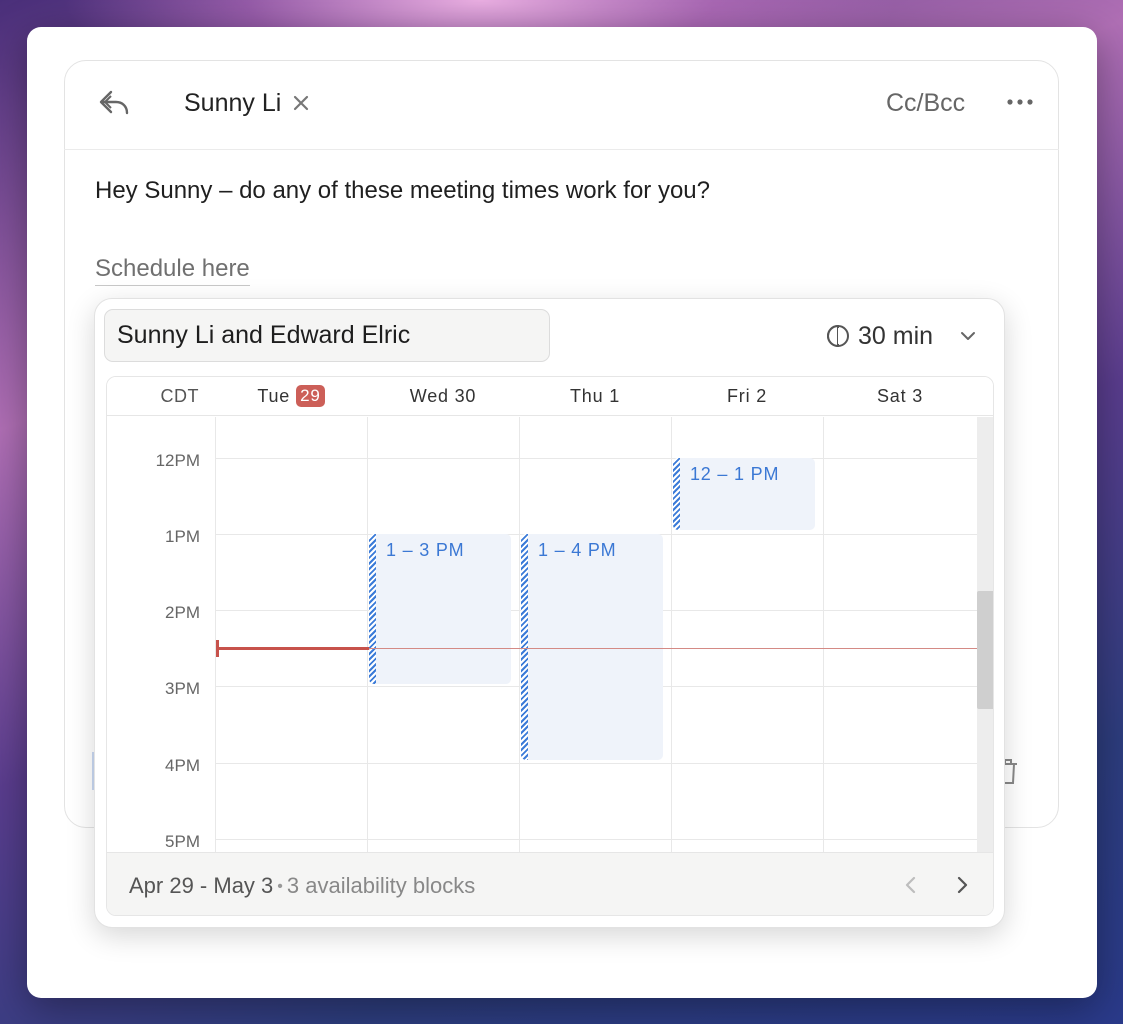 Image resolution: width=1123 pixels, height=1024 pixels. Describe the element at coordinates (577, 550) in the screenshot. I see `block-label: 1 – 4 PM` at that location.